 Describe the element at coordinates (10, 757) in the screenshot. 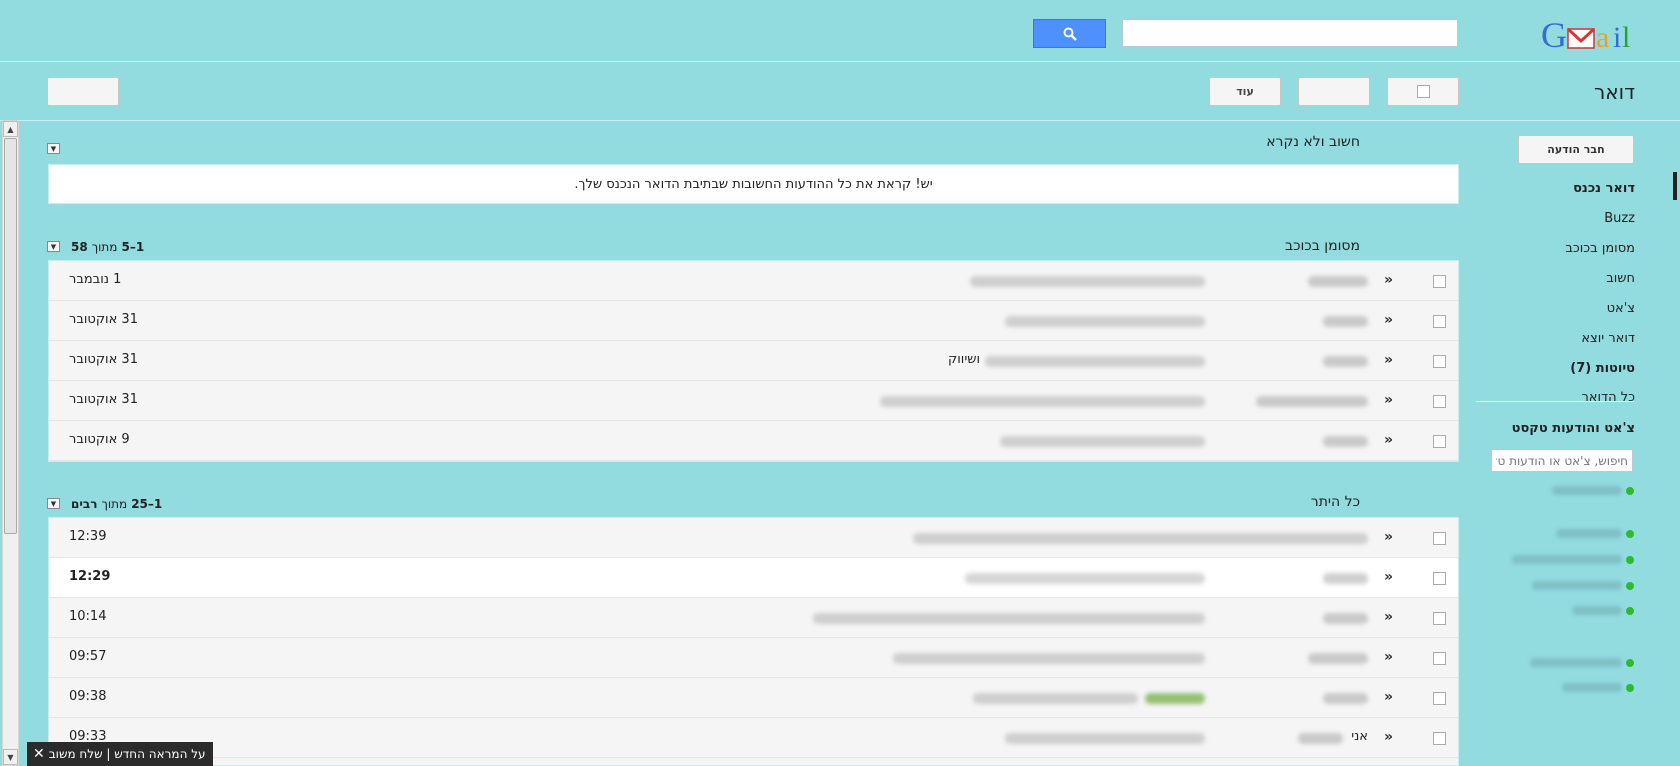

I see `scroll-down-arrow-icon: ▼` at that location.